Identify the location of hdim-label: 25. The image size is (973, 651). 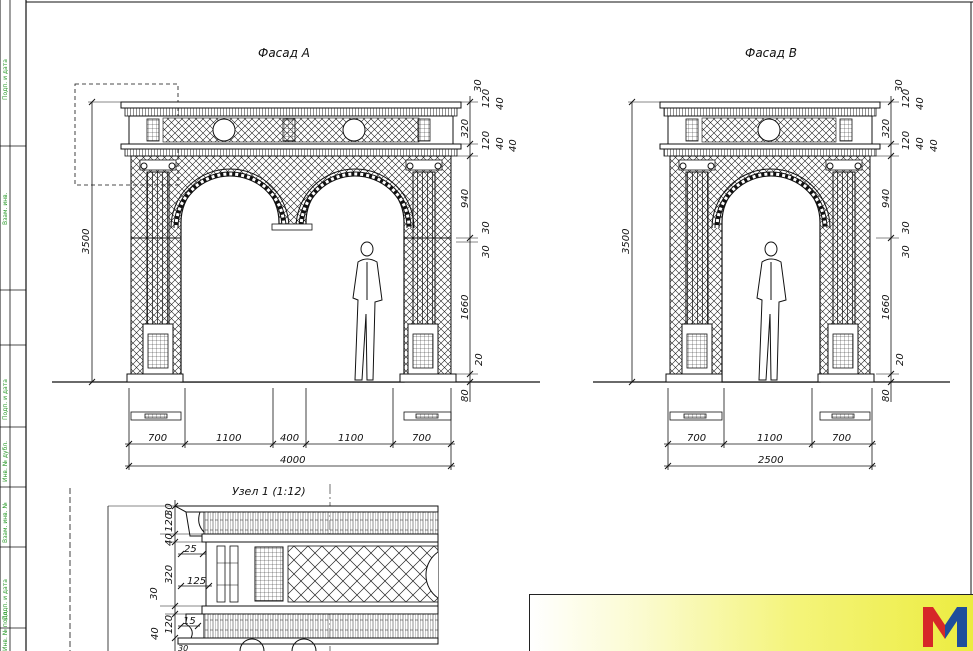
(190, 549).